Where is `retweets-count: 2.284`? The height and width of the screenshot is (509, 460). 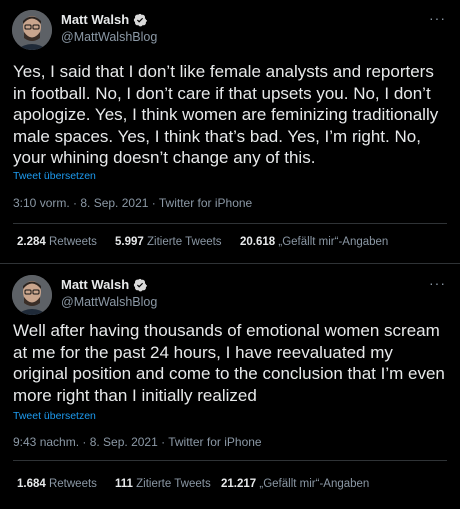 retweets-count: 2.284 is located at coordinates (31, 242).